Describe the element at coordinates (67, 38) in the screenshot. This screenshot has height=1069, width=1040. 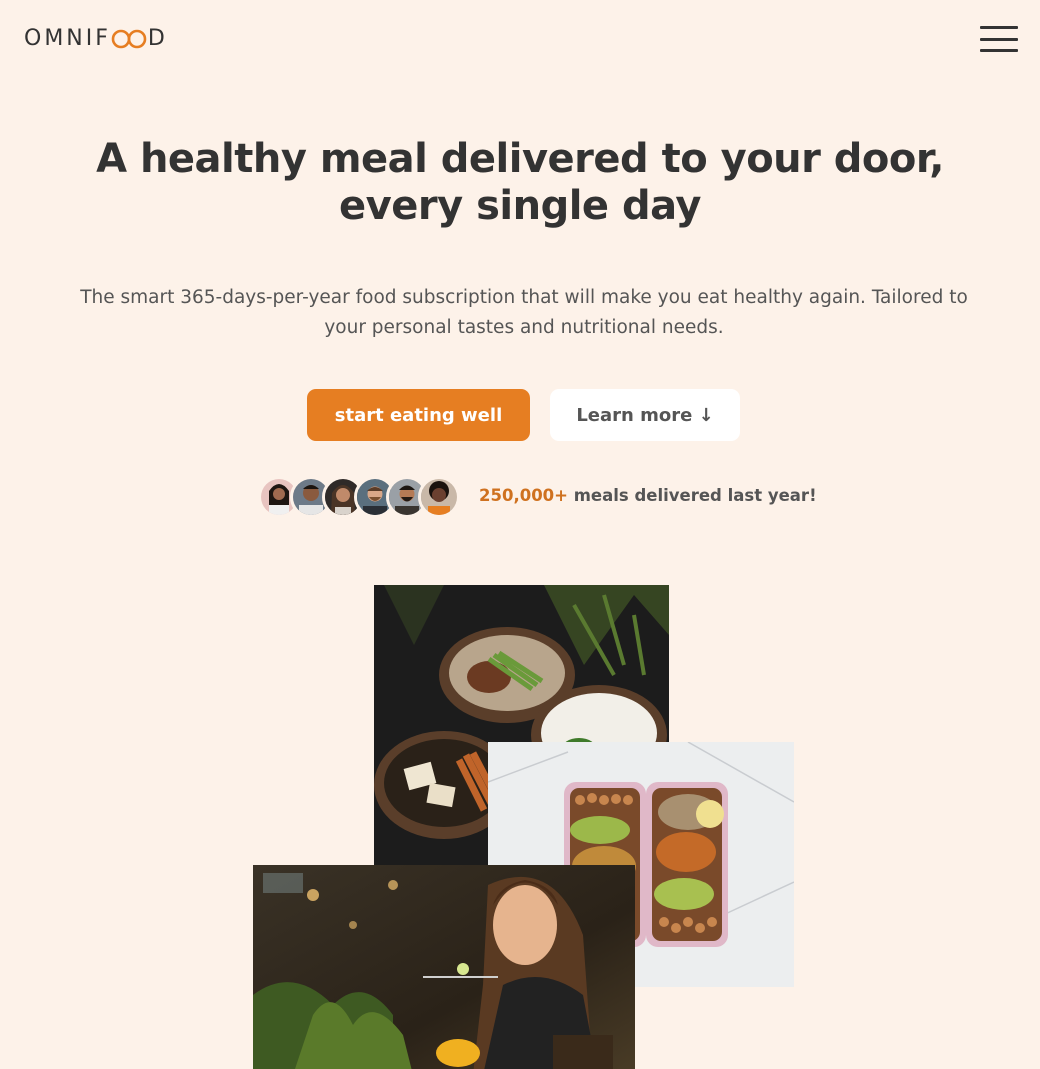
I see `logo-text-start: OMNIF` at that location.